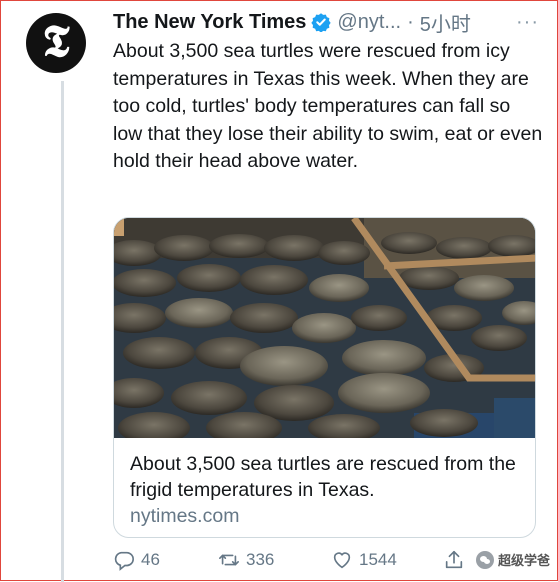 The height and width of the screenshot is (582, 558). I want to click on nyt-logo-letter: 𝕿, so click(56, 41).